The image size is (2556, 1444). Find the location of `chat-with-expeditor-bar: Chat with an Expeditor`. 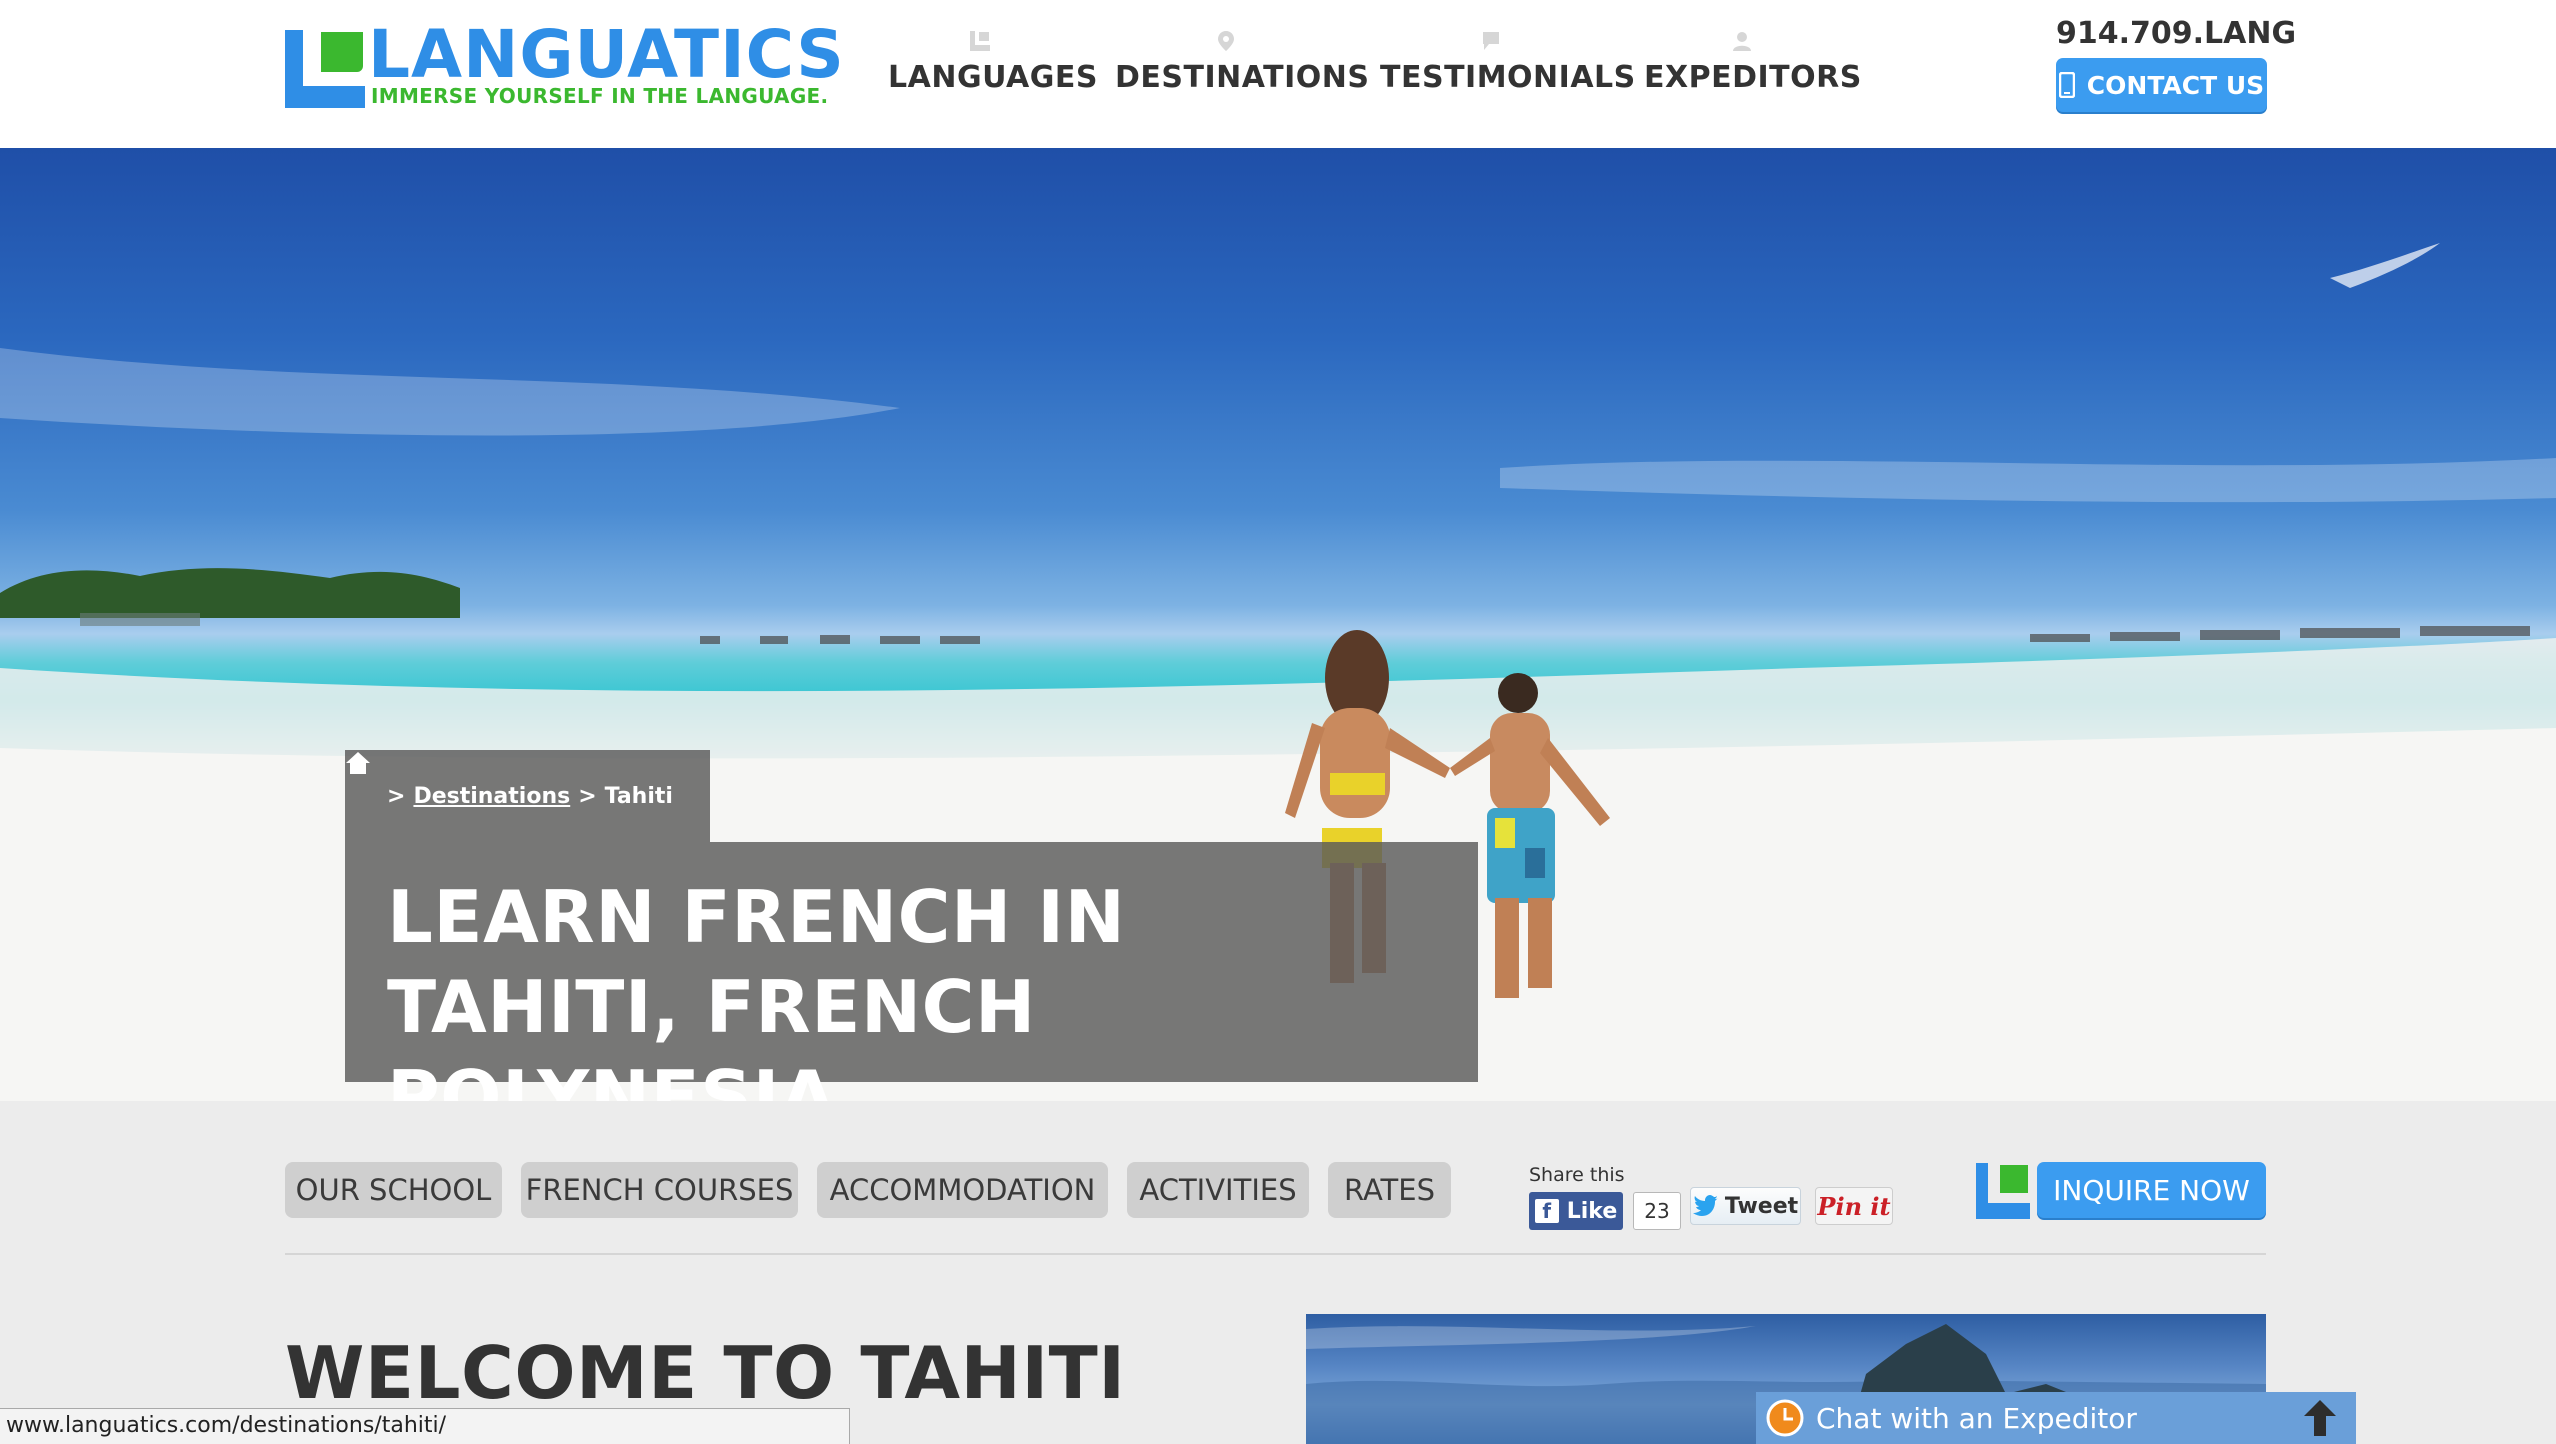

chat-with-expeditor-bar: Chat with an Expeditor is located at coordinates (2056, 1418).